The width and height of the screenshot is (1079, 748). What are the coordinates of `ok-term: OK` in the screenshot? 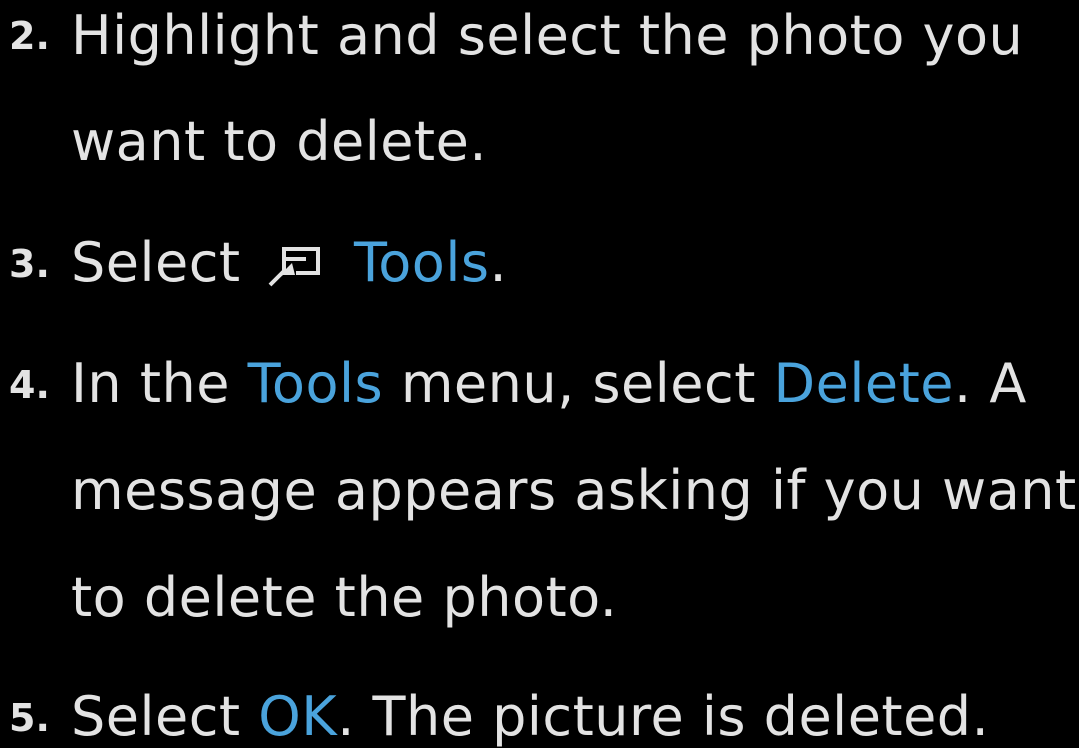 It's located at (298, 716).